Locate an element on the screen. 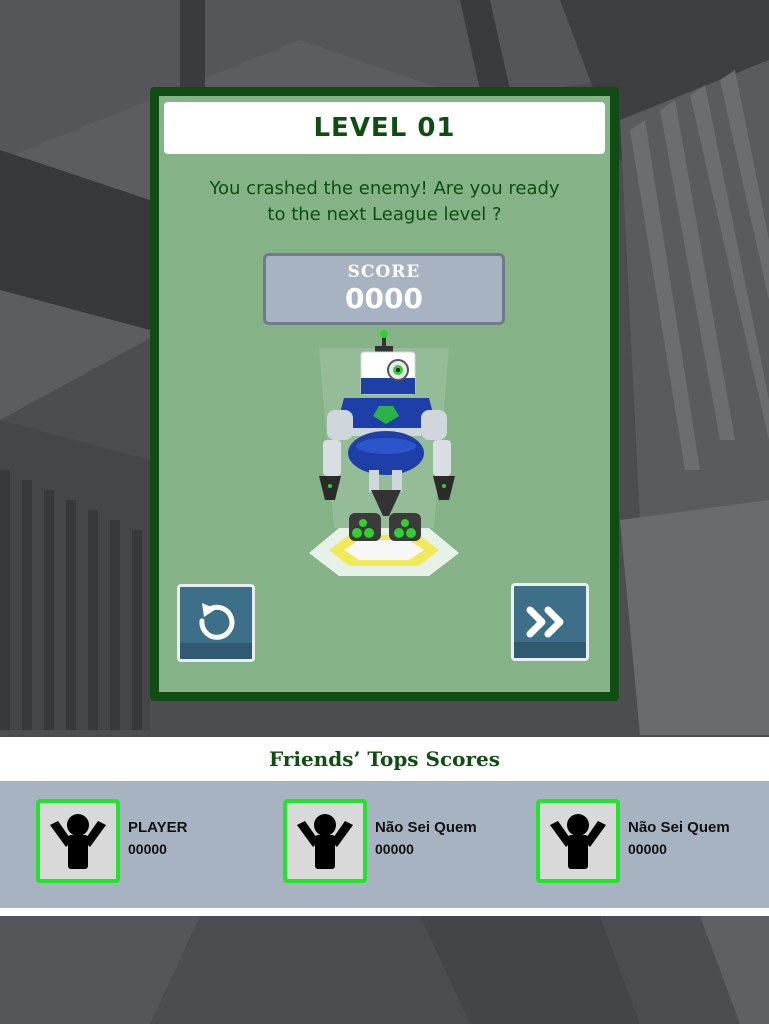  retry-button is located at coordinates (216, 623).